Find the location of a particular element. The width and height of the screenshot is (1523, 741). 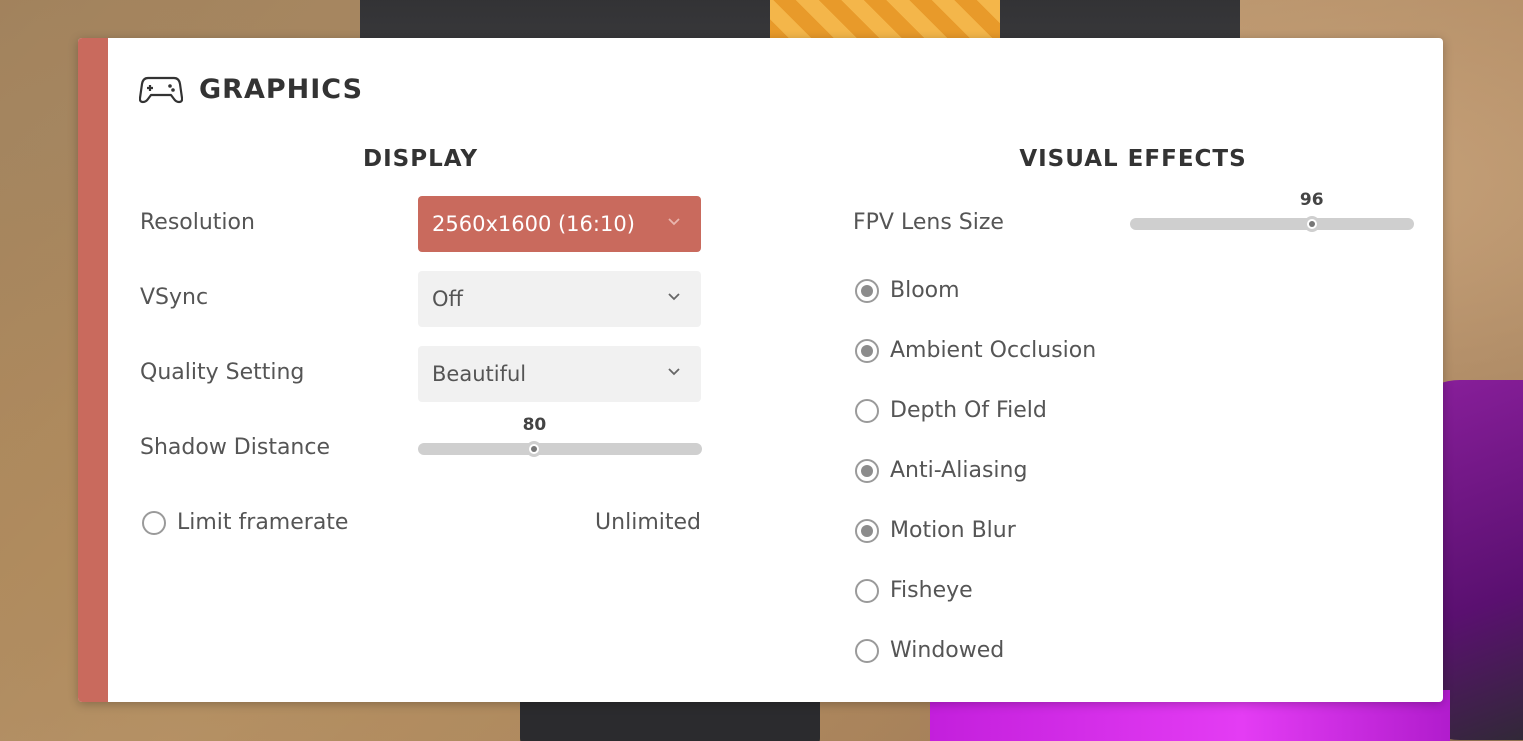

bloom-label: Bloom is located at coordinates (925, 290).